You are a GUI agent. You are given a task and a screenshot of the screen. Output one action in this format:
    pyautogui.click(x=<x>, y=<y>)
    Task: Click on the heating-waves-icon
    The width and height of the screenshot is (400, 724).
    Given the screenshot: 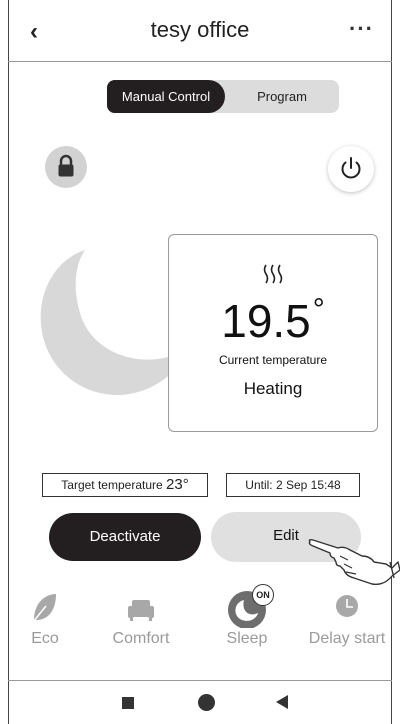 What is the action you would take?
    pyautogui.click(x=273, y=274)
    